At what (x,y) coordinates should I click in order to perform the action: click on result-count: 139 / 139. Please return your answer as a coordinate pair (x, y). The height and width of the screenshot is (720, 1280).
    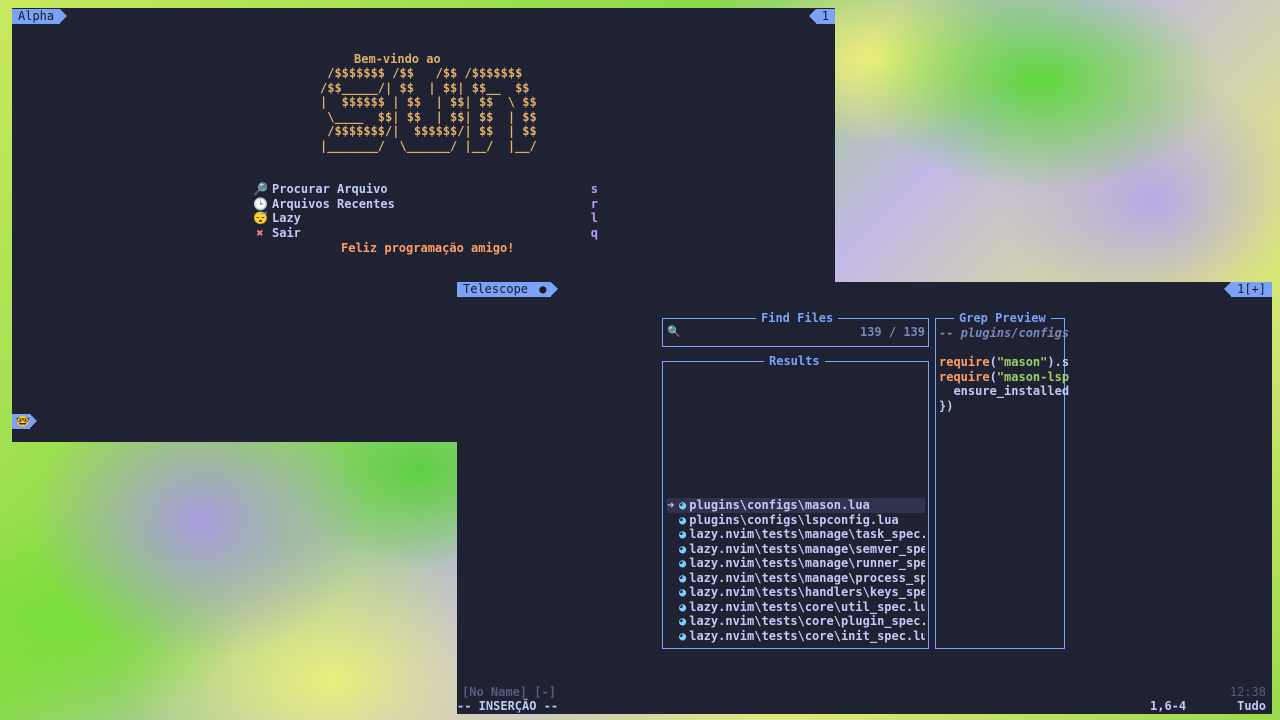
    Looking at the image, I should click on (892, 332).